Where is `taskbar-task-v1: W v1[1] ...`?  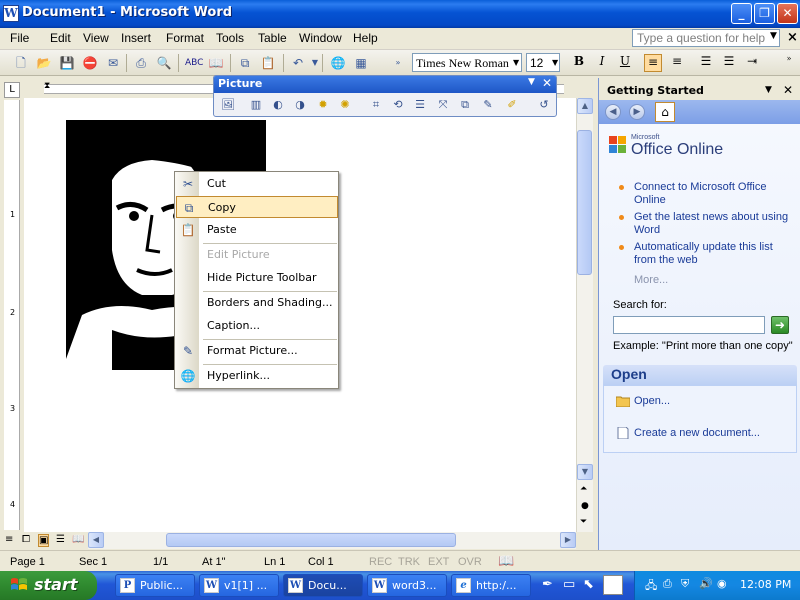 taskbar-task-v1: W v1[1] ... is located at coordinates (239, 585).